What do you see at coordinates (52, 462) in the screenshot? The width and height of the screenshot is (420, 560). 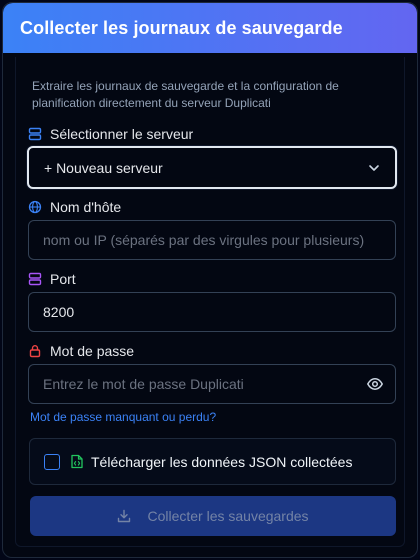 I see `download-json-checkbox` at bounding box center [52, 462].